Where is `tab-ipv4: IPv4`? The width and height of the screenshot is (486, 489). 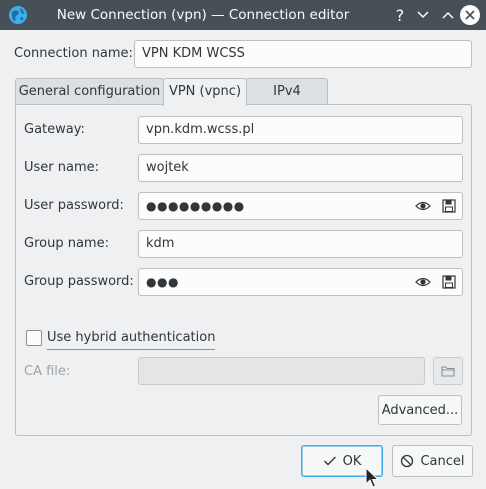
tab-ipv4: IPv4 is located at coordinates (287, 91).